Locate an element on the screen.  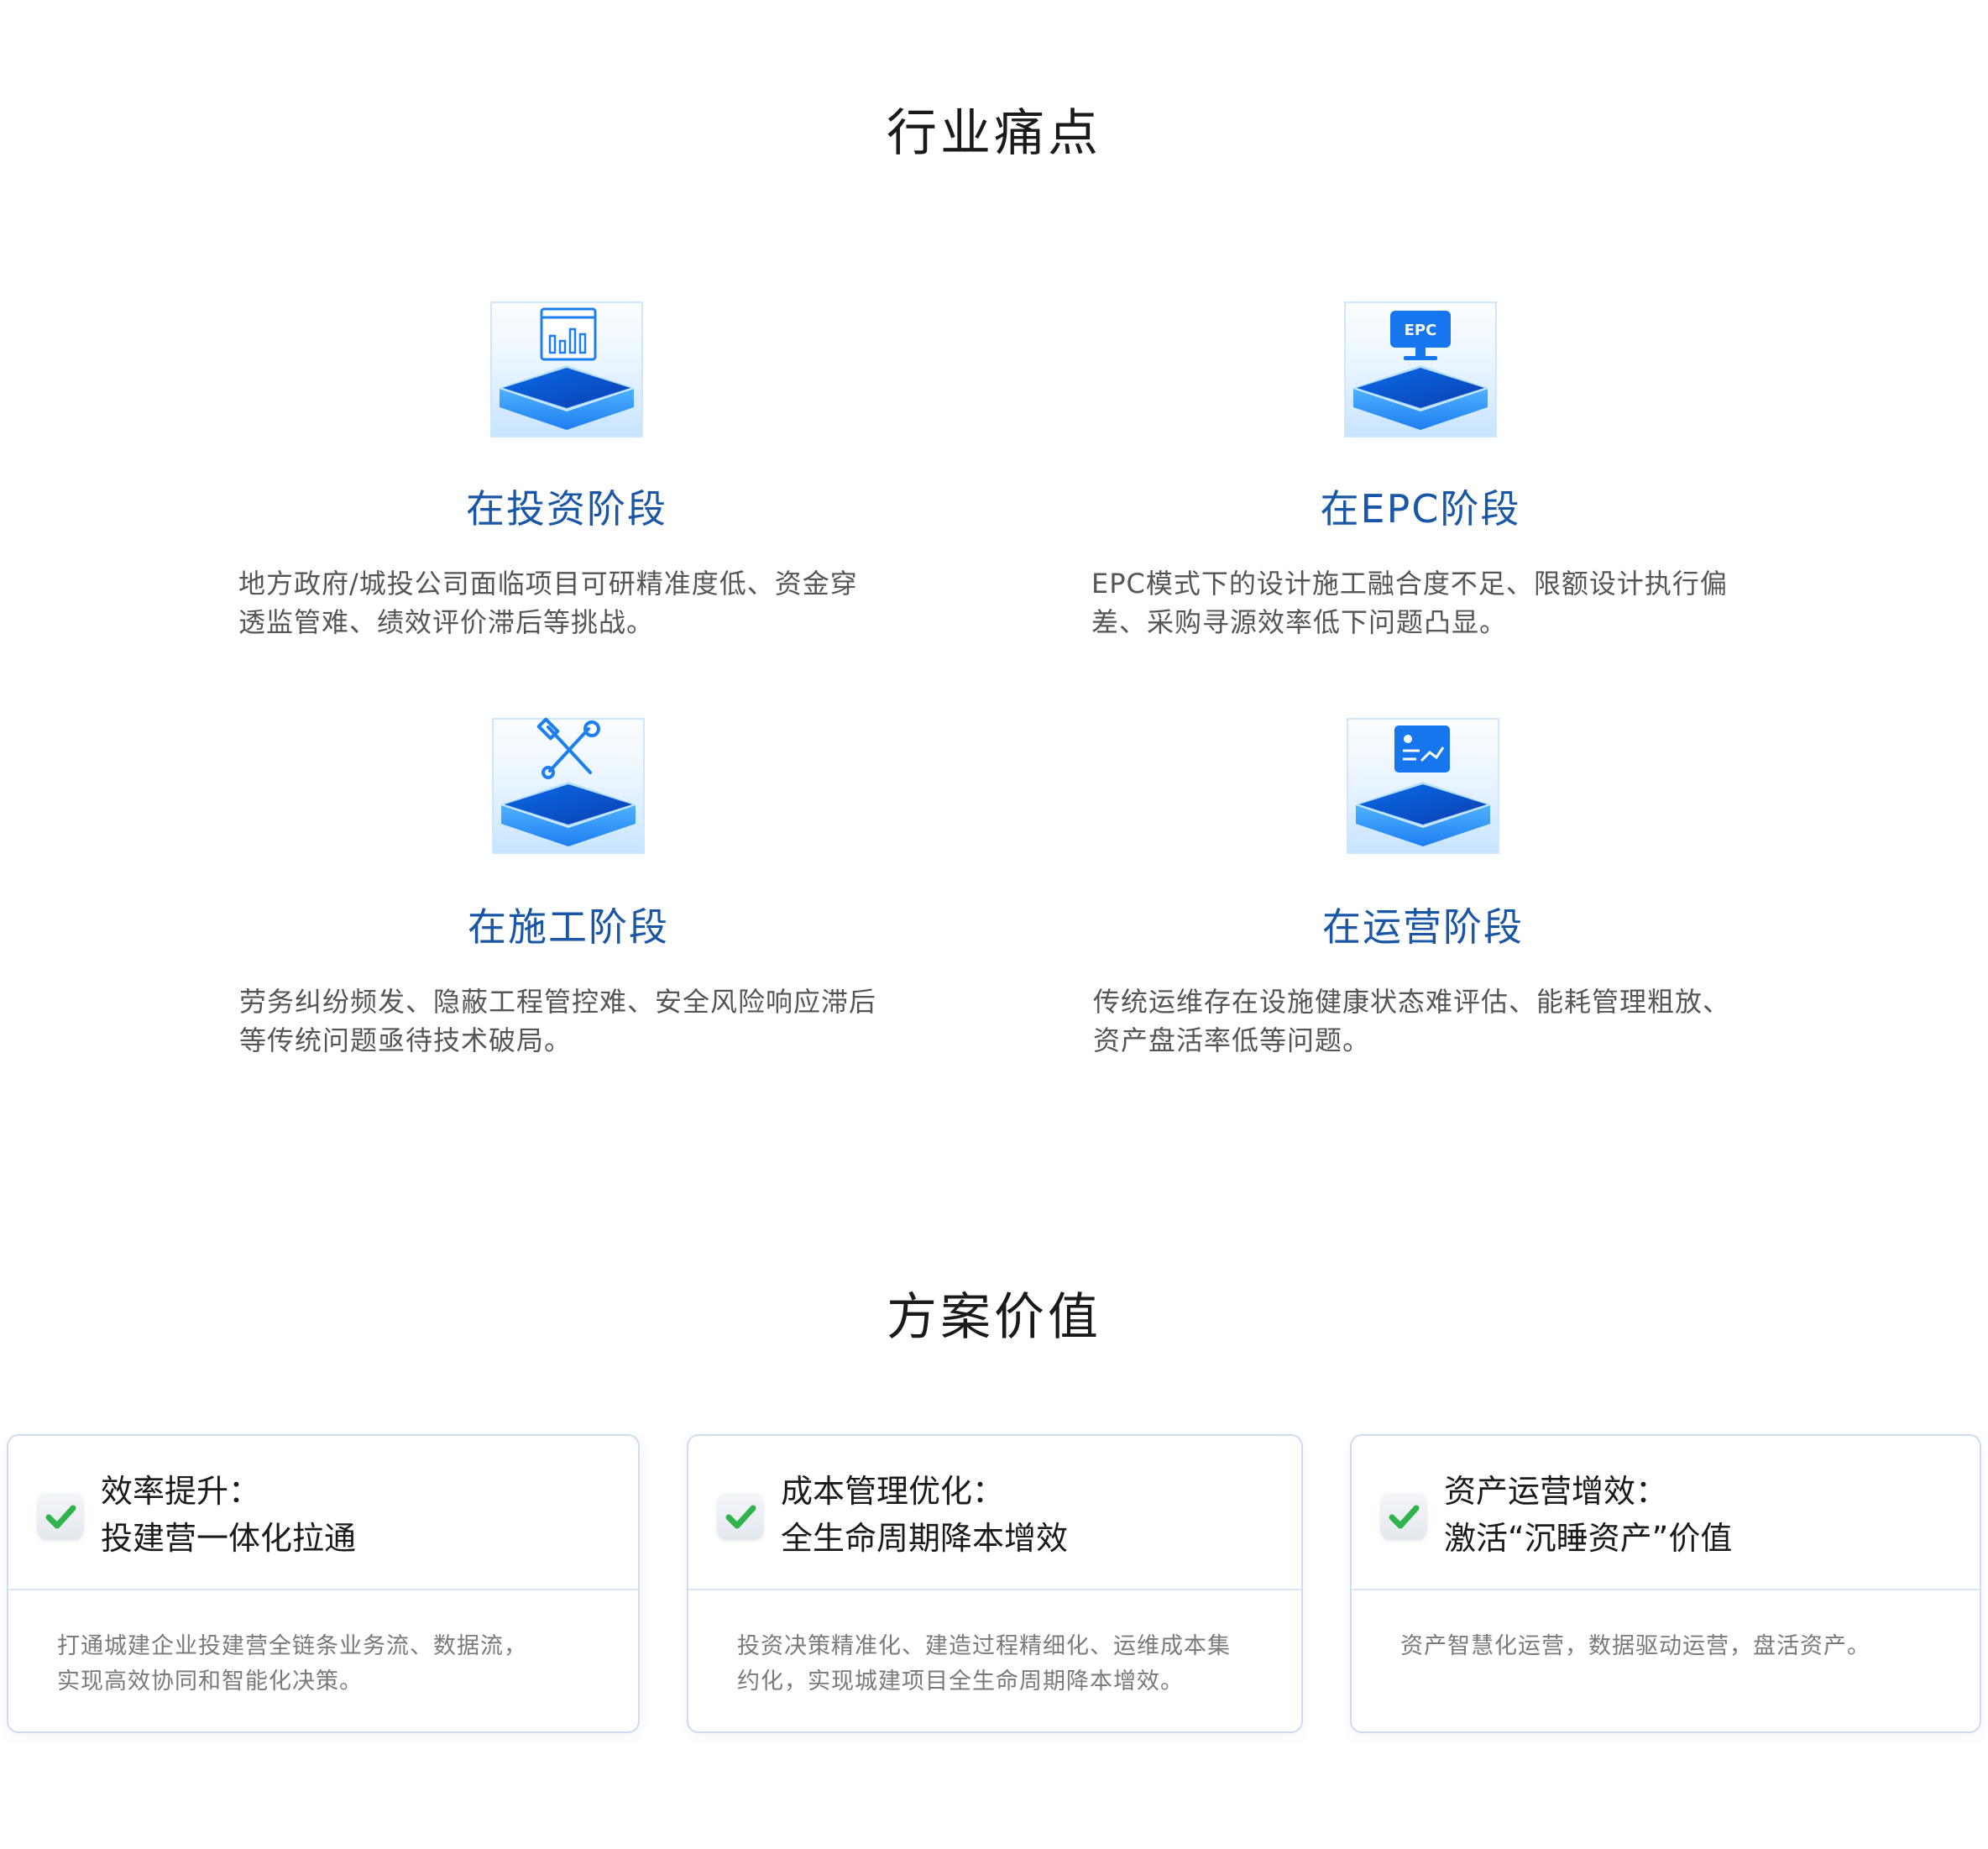
card-title-line: 激活“沉睡资产”价值 is located at coordinates (1588, 1539).